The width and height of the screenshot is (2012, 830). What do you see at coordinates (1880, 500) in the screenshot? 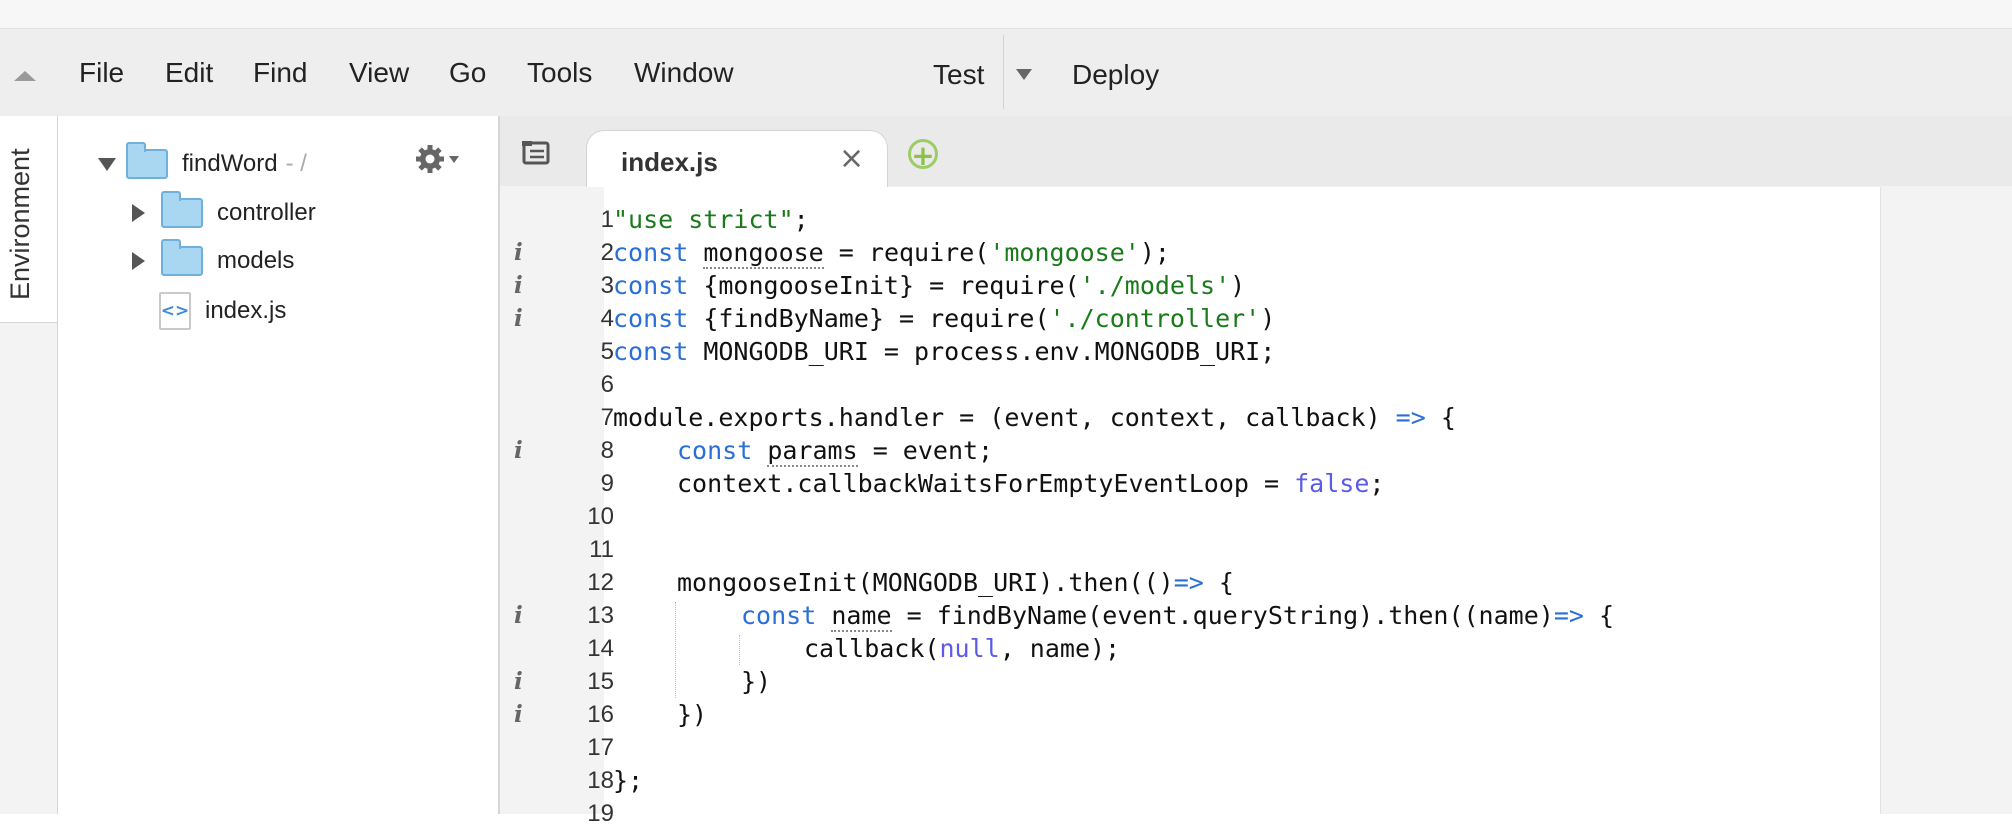
I see `print-margin` at bounding box center [1880, 500].